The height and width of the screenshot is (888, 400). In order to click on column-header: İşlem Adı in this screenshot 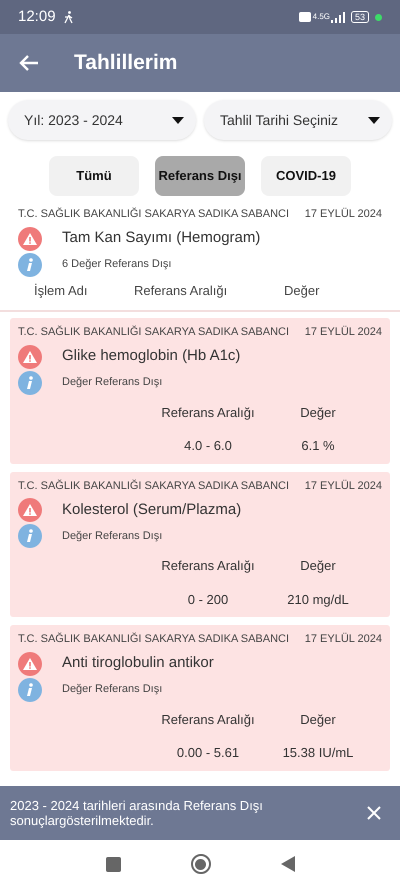, I will do `click(61, 291)`.